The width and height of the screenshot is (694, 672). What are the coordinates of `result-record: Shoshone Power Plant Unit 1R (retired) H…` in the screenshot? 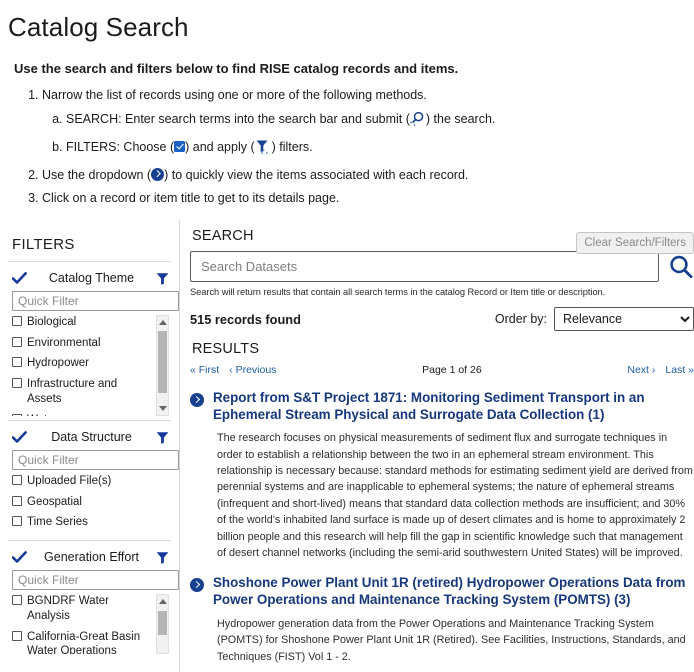 It's located at (442, 619).